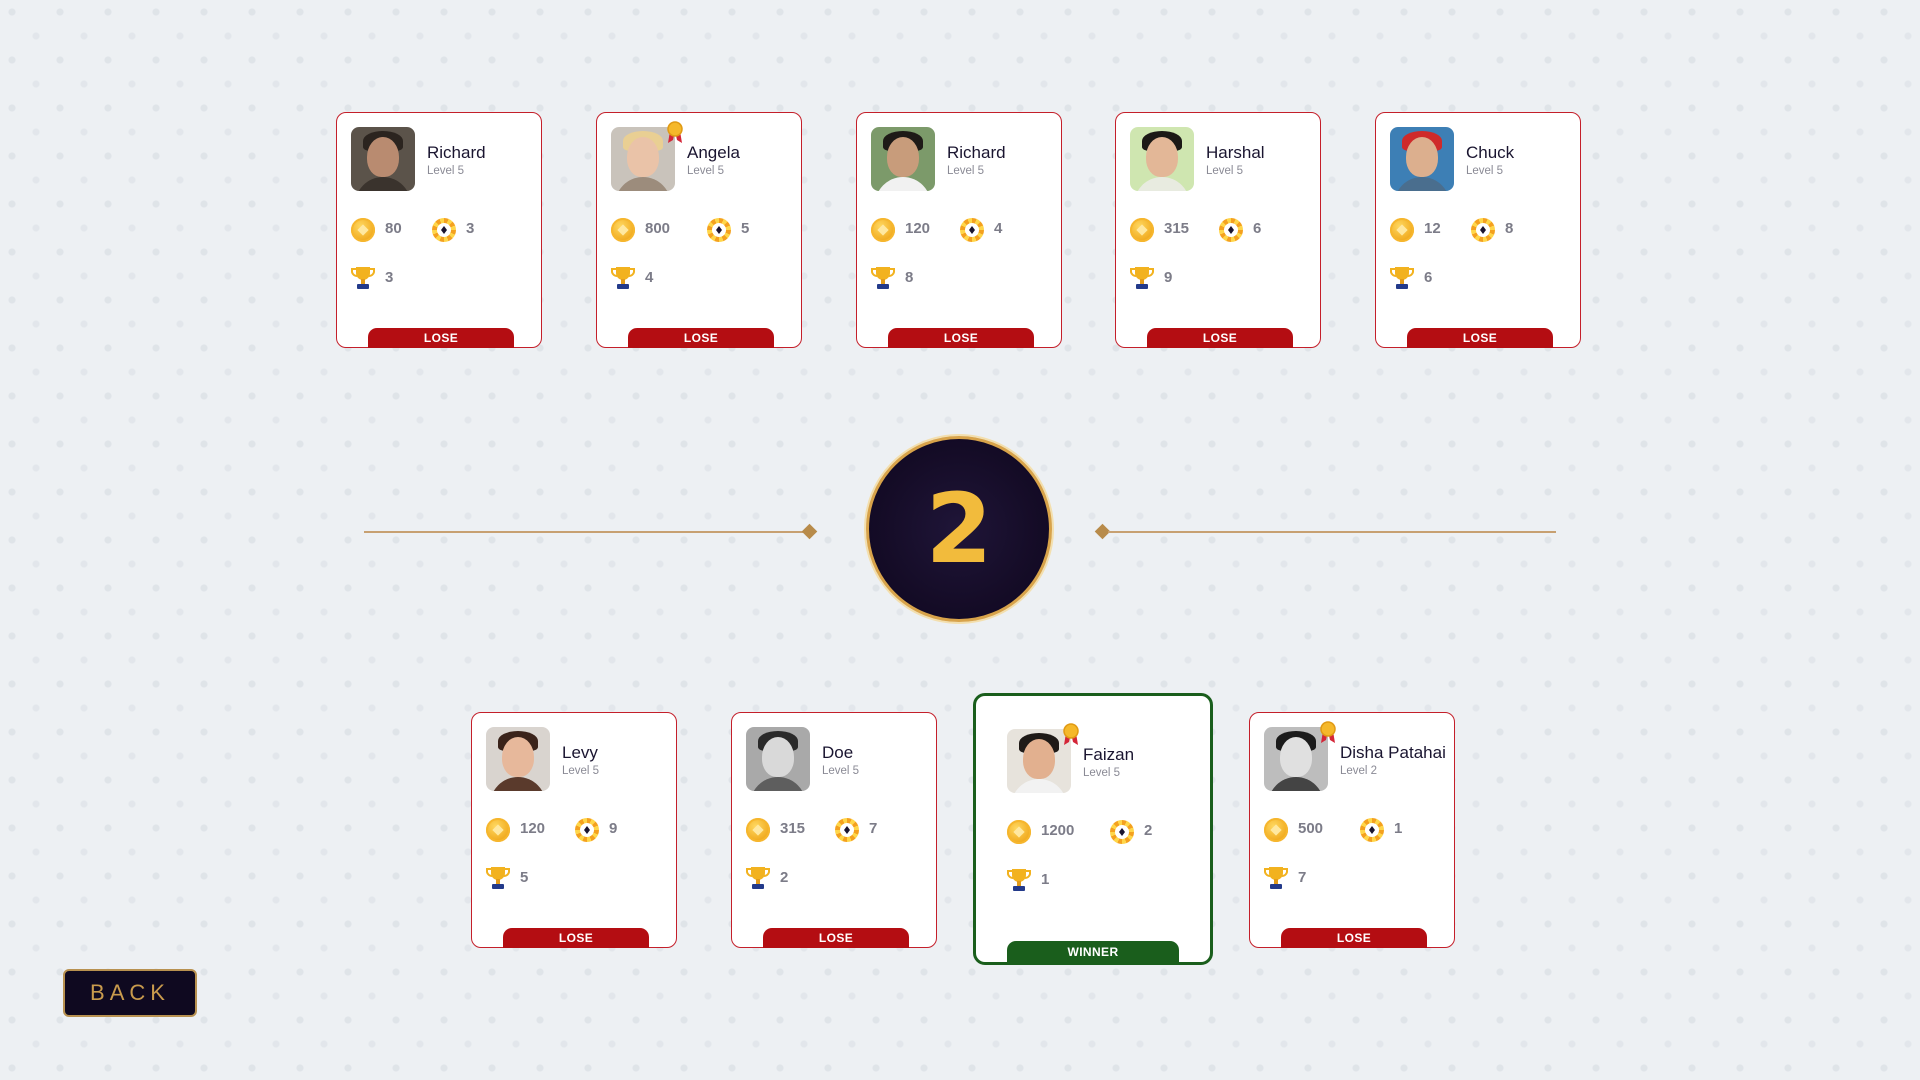  What do you see at coordinates (713, 152) in the screenshot?
I see `player-name: Angela` at bounding box center [713, 152].